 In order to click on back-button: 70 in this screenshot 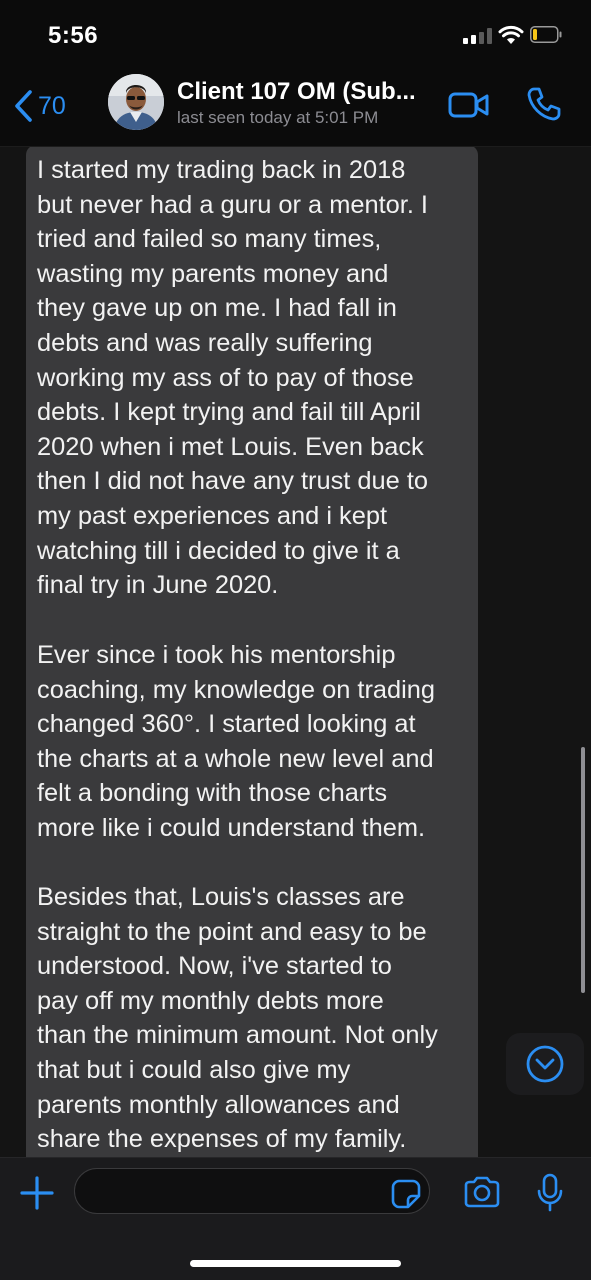, I will do `click(39, 106)`.